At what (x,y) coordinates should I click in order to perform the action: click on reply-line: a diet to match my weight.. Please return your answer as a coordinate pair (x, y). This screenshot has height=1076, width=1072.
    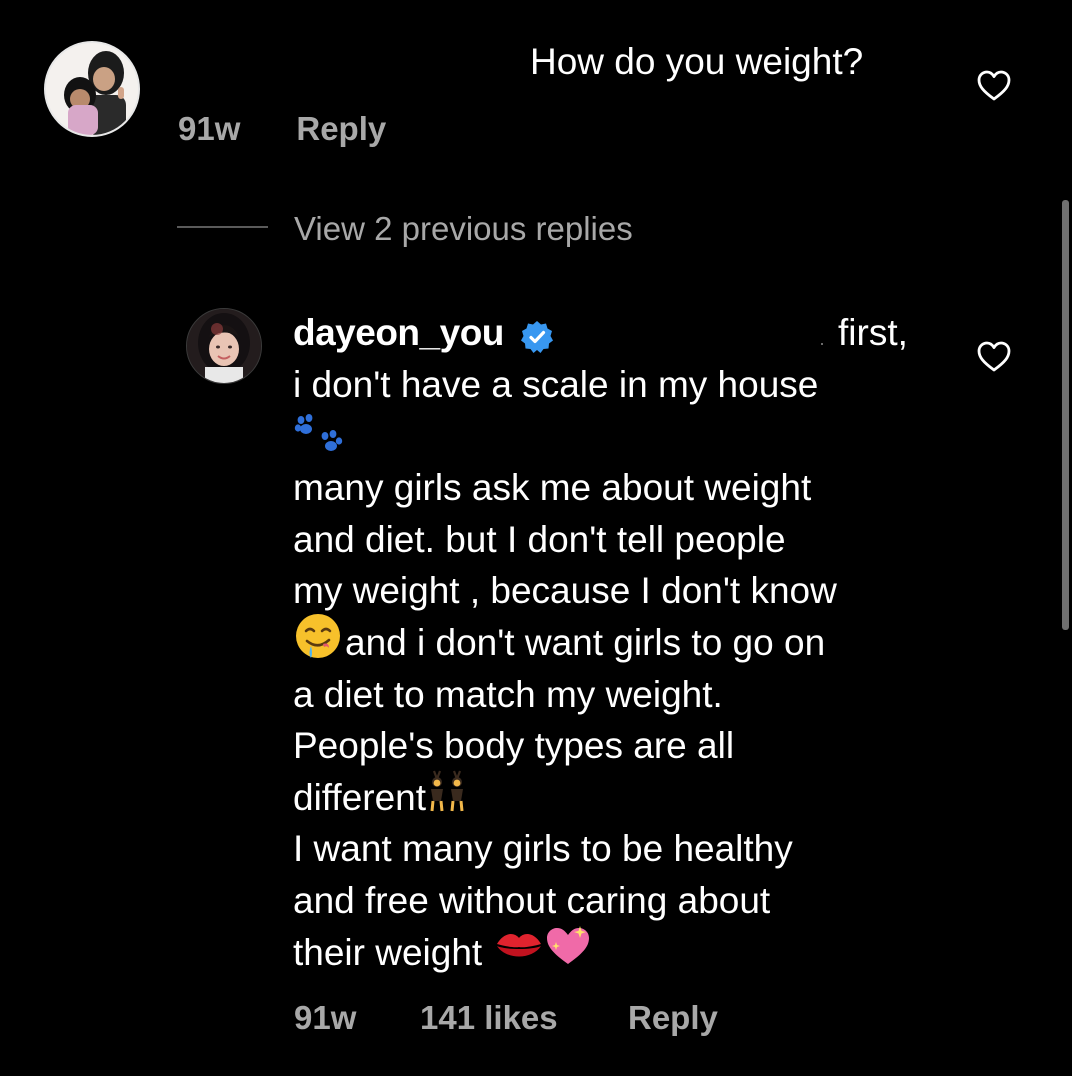
    Looking at the image, I should click on (508, 694).